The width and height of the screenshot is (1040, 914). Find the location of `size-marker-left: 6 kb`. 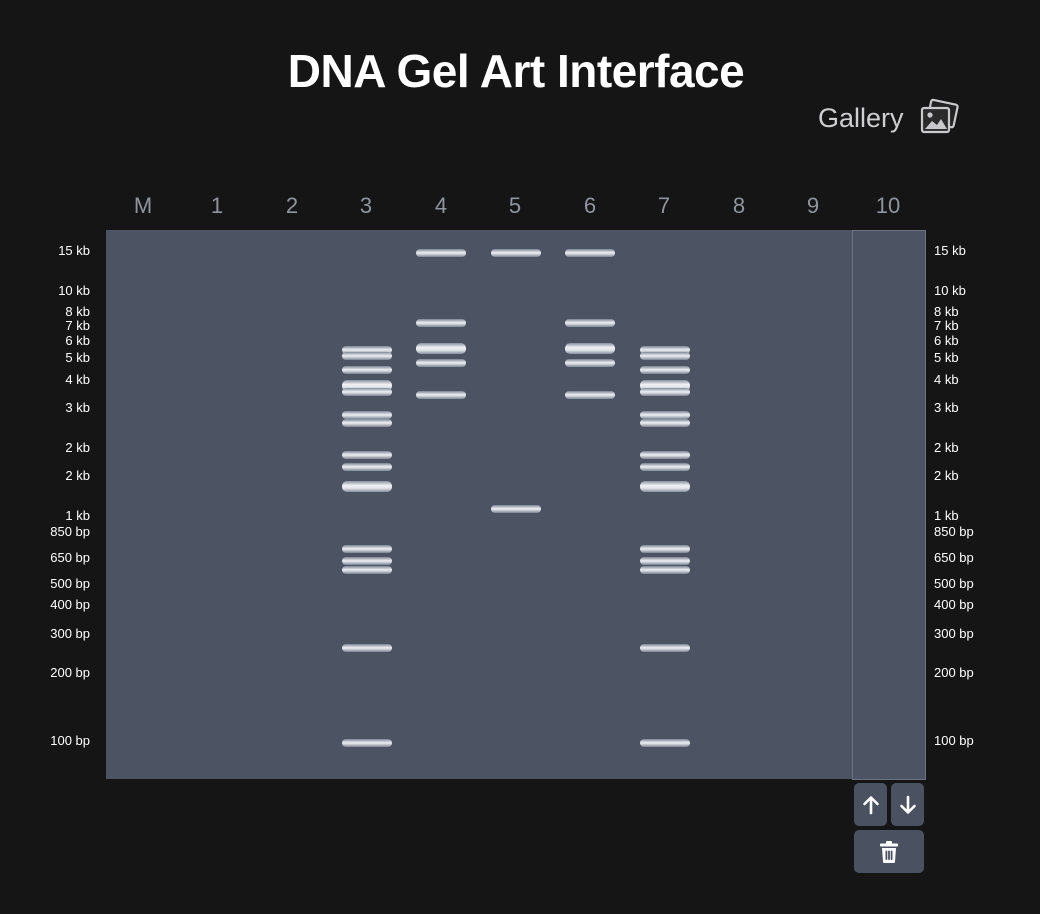

size-marker-left: 6 kb is located at coordinates (77, 340).